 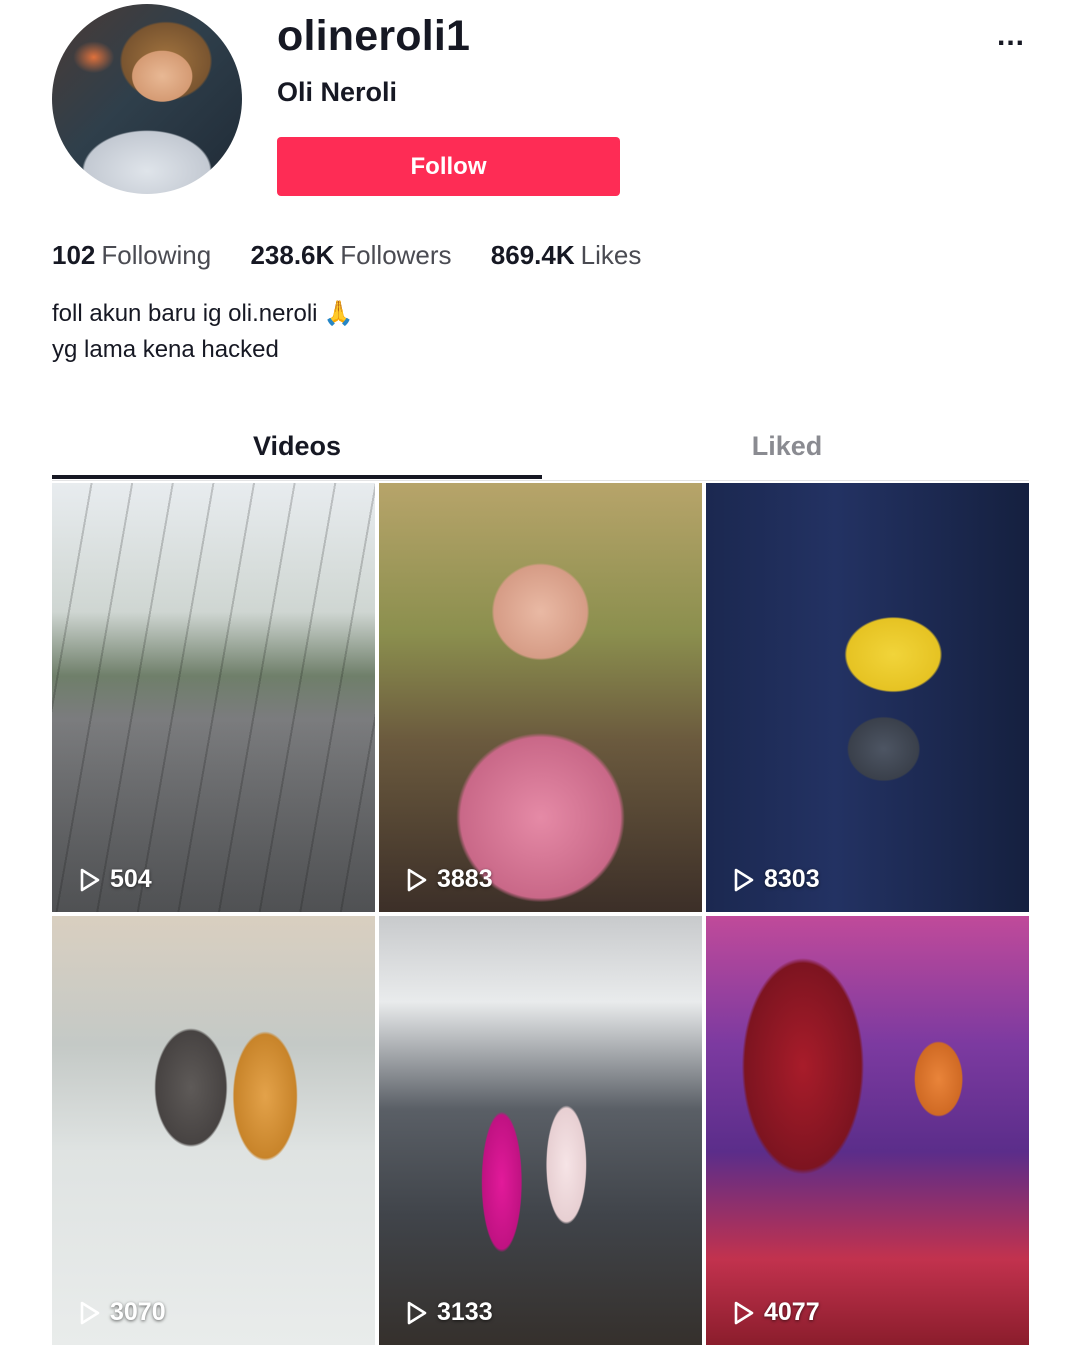 What do you see at coordinates (185, 313) in the screenshot?
I see `bio-line-1: foll akun baru ig oli.neroli` at bounding box center [185, 313].